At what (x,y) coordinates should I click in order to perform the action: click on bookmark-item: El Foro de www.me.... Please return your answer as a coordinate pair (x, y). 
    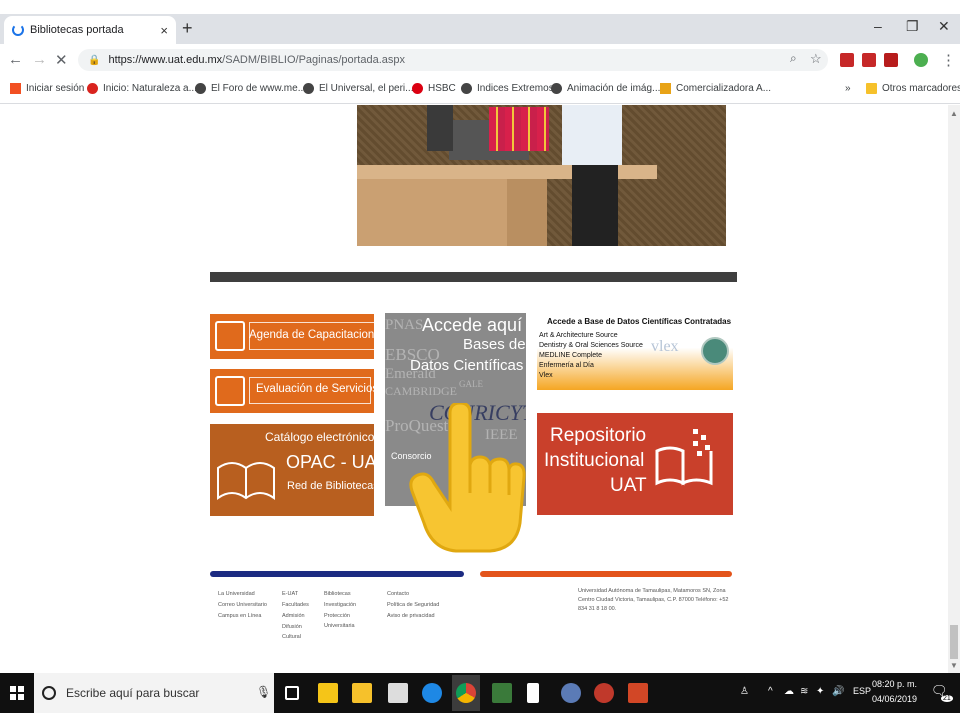
    Looking at the image, I should click on (250, 88).